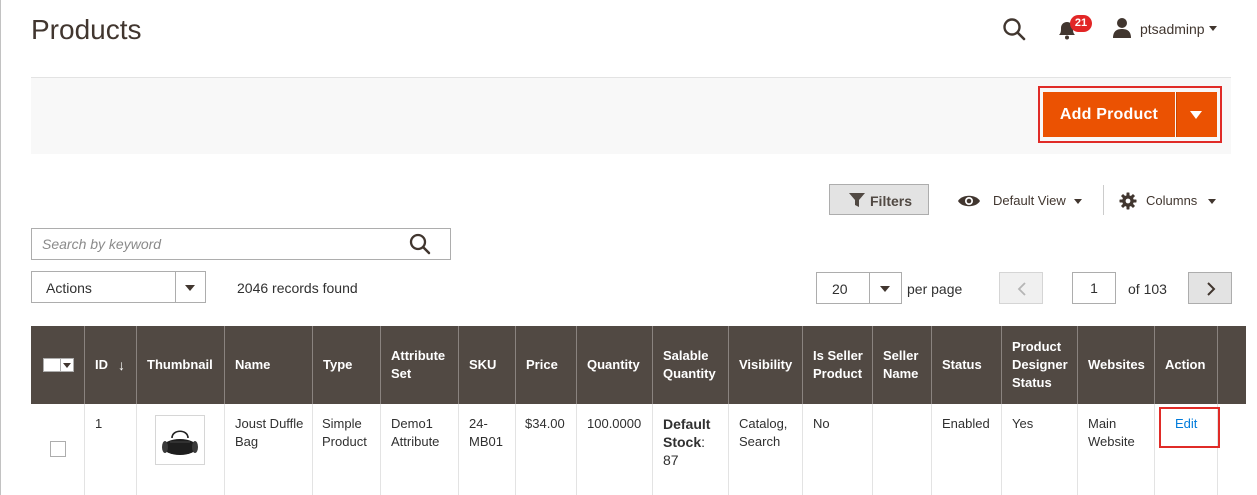  Describe the element at coordinates (691, 365) in the screenshot. I see `column-header-salable-quantity: Salable Quantity` at that location.